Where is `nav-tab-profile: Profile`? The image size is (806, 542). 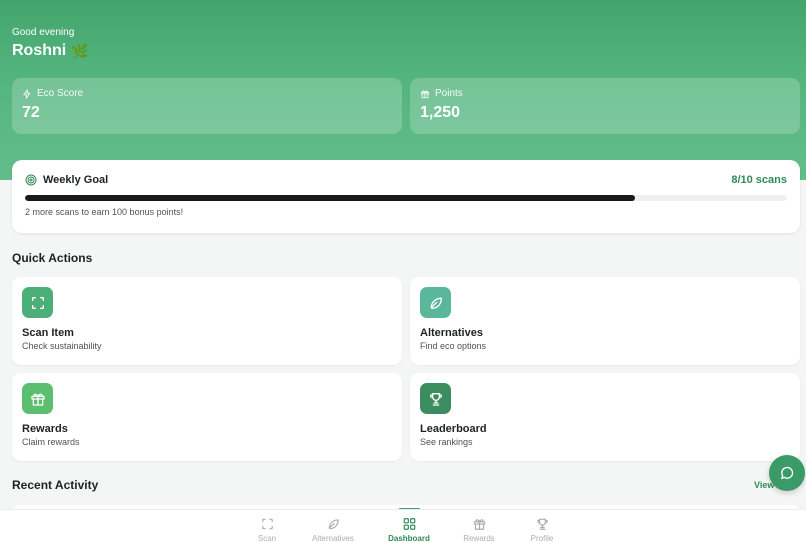
nav-tab-profile: Profile is located at coordinates (542, 526).